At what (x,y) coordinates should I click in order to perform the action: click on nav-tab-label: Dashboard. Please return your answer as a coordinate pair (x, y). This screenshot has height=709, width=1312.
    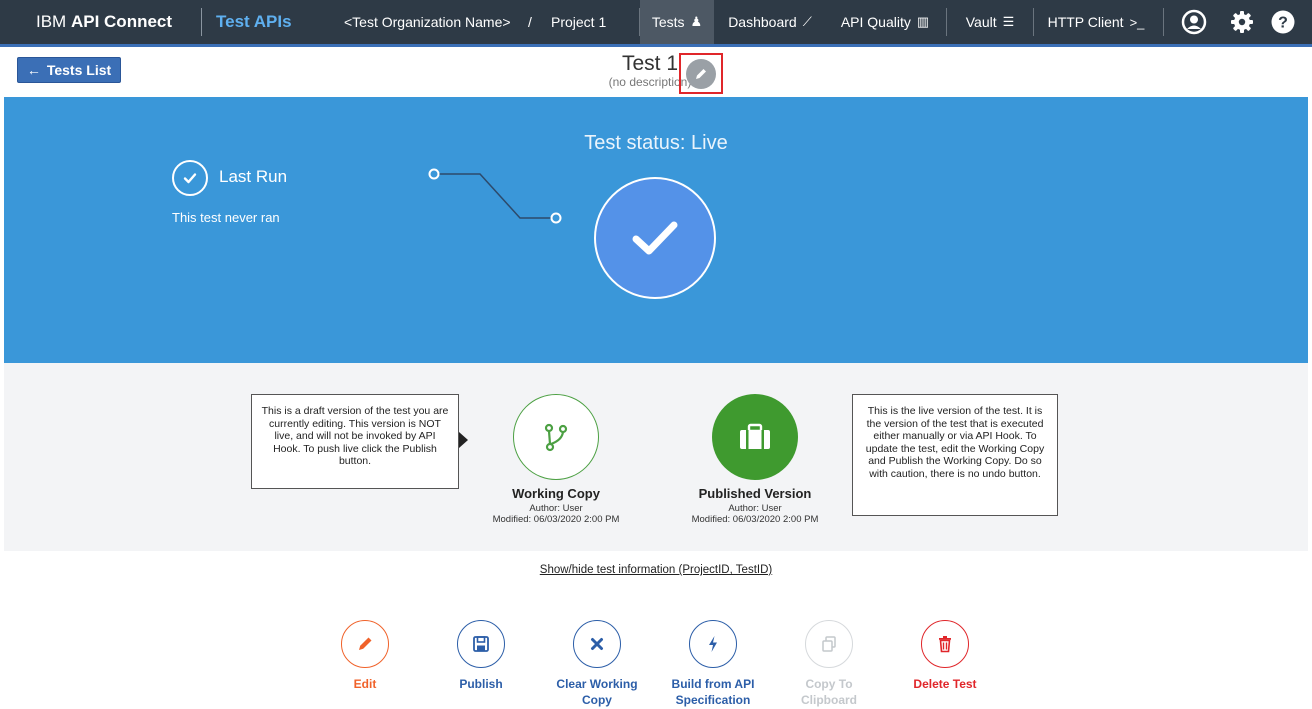
    Looking at the image, I should click on (762, 22).